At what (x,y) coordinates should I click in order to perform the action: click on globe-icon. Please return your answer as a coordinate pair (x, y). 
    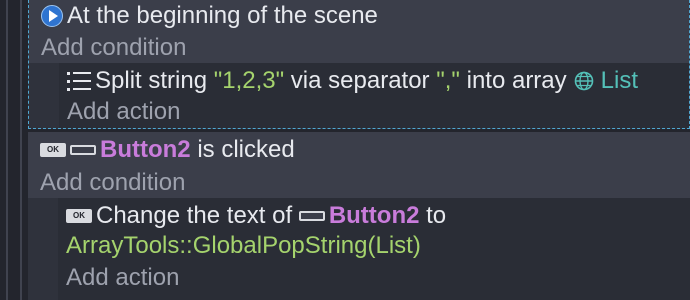
    Looking at the image, I should click on (584, 81).